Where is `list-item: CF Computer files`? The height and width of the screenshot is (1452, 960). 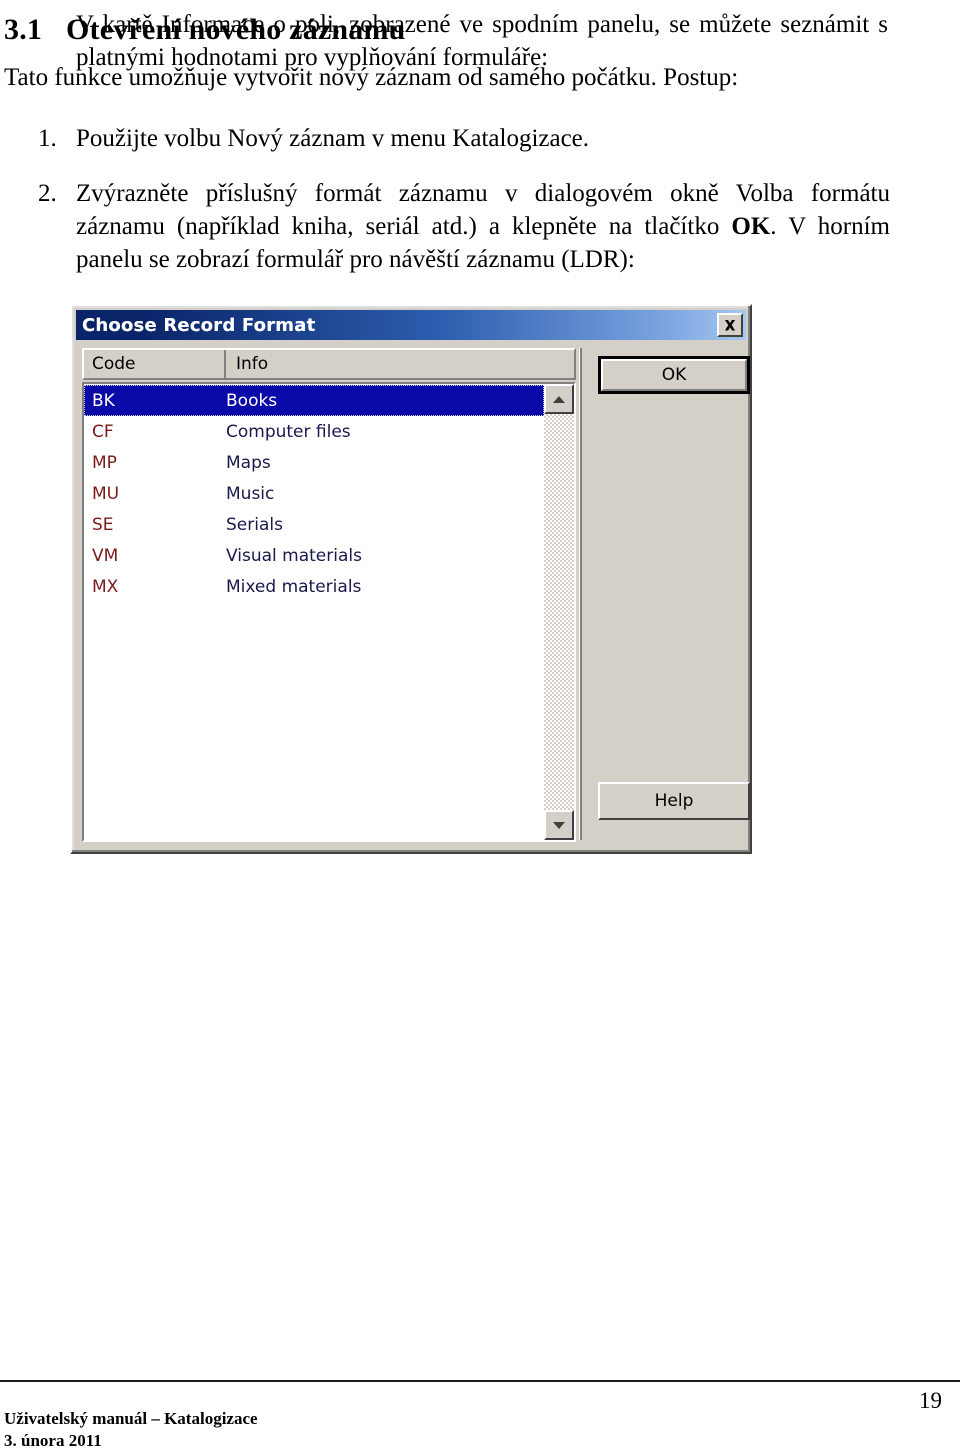
list-item: CF Computer files is located at coordinates (314, 431).